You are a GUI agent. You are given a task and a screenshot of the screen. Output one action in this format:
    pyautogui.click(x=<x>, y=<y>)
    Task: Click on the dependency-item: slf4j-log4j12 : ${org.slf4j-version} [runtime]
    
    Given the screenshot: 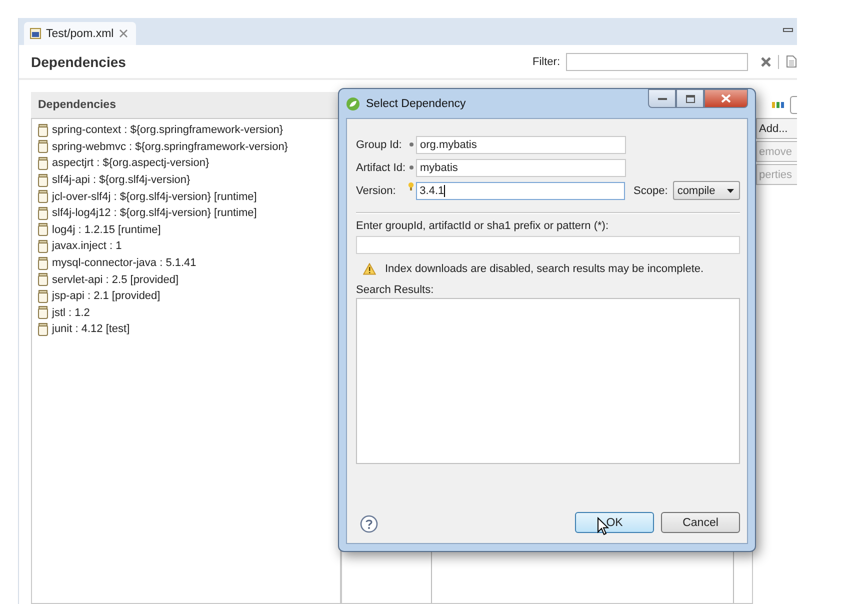 What is the action you would take?
    pyautogui.click(x=189, y=213)
    